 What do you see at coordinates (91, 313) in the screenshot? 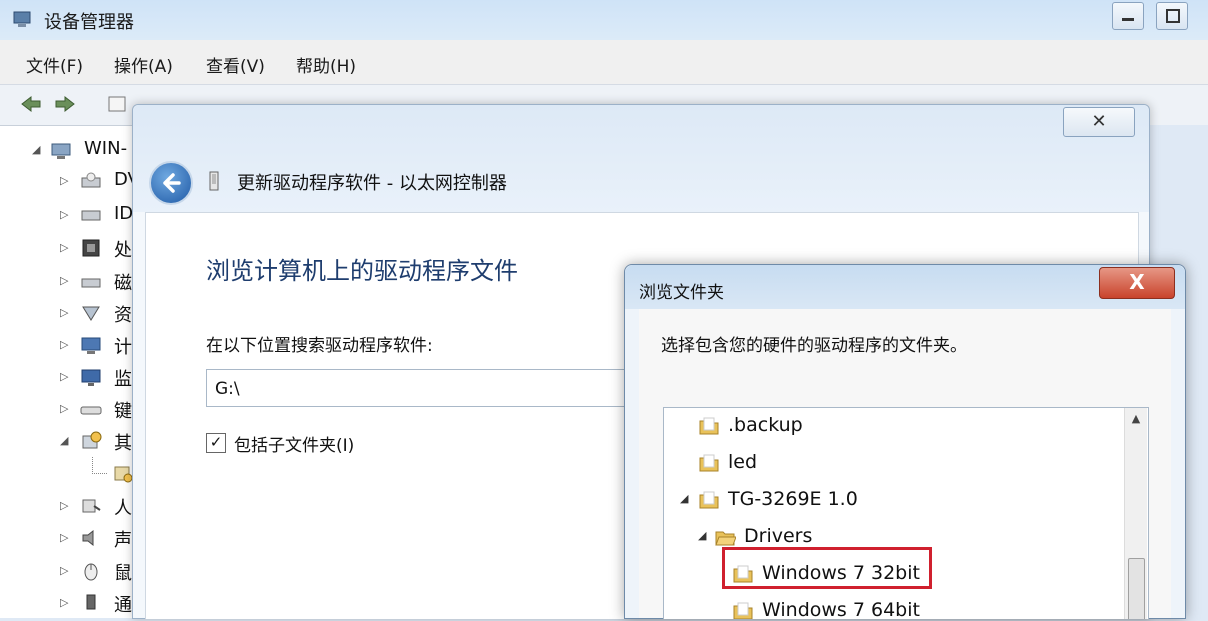
I see `resource-icon` at bounding box center [91, 313].